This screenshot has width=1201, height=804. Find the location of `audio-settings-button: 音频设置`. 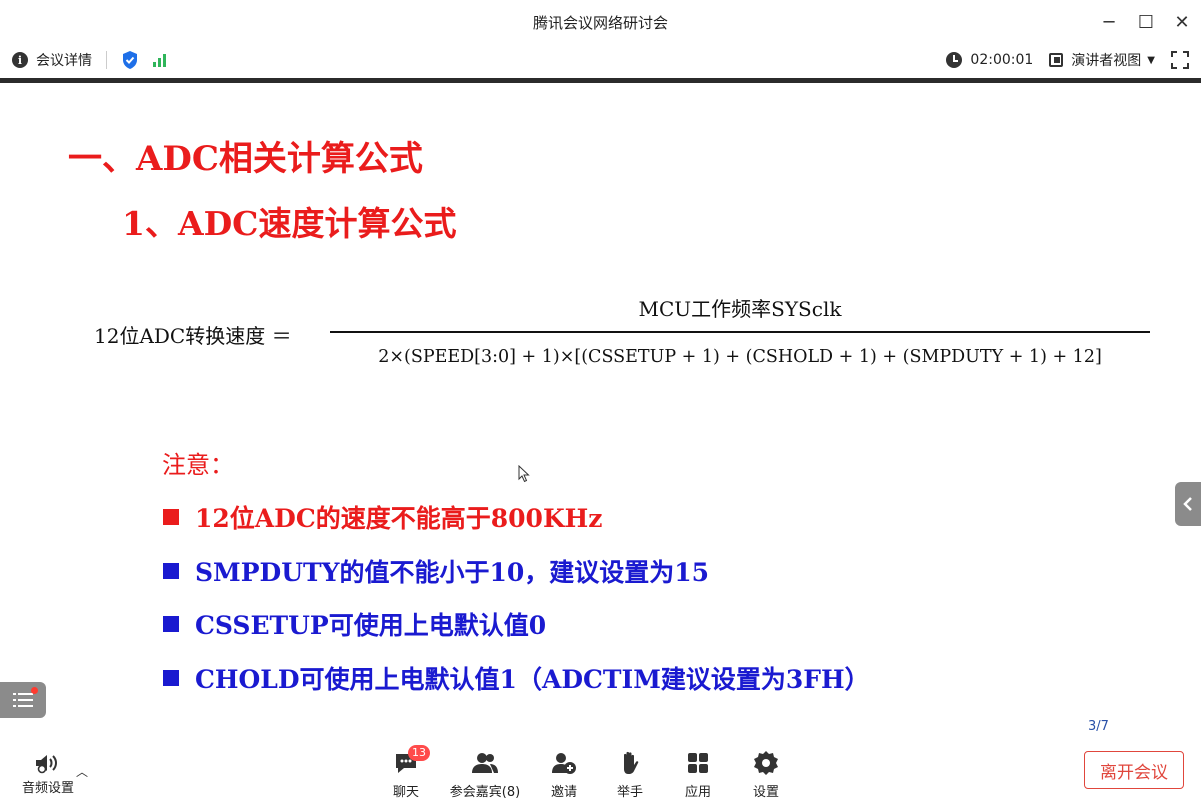

audio-settings-button: 音频设置 is located at coordinates (48, 772).